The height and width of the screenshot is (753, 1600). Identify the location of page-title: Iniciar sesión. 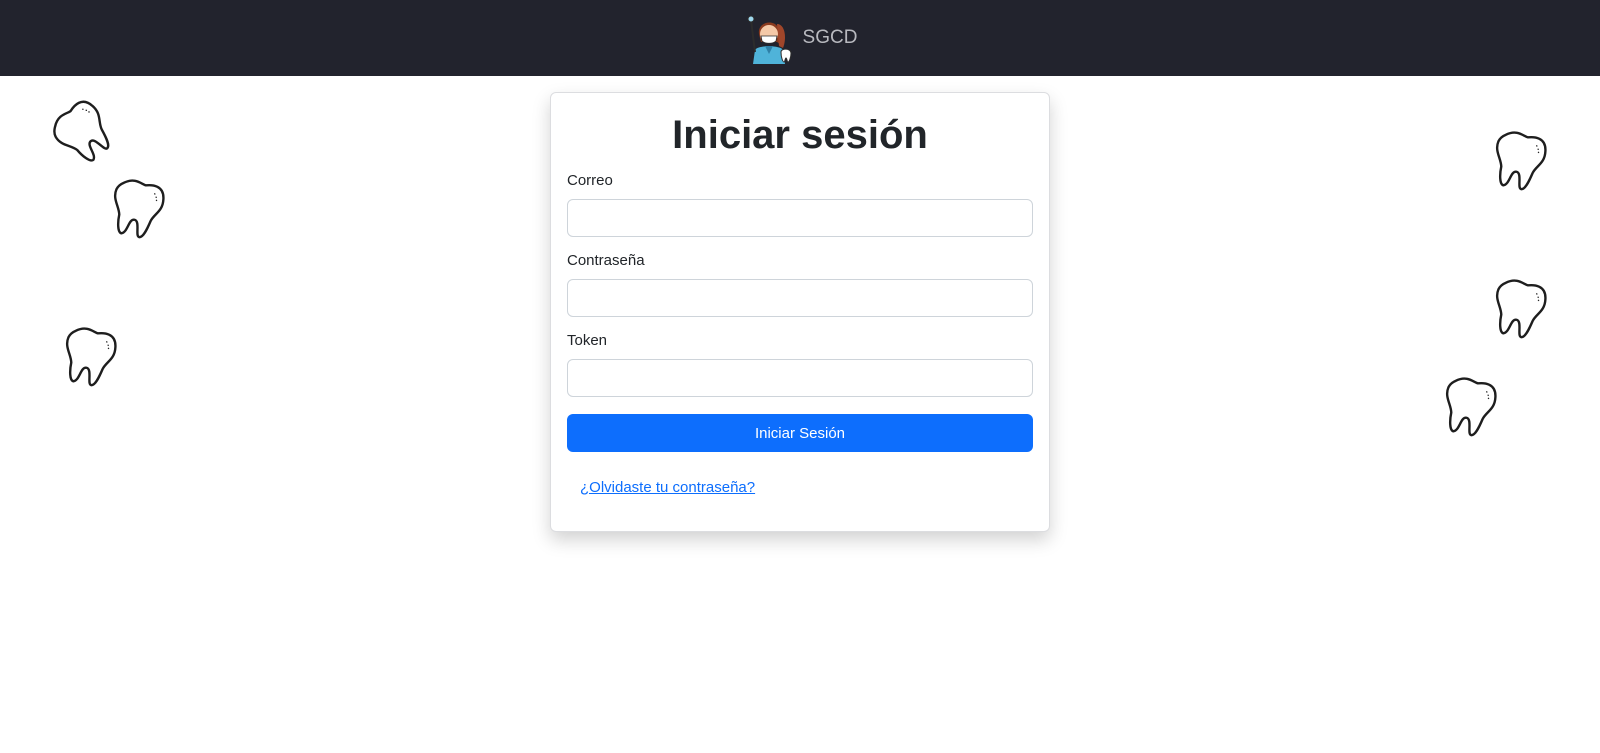
(800, 135).